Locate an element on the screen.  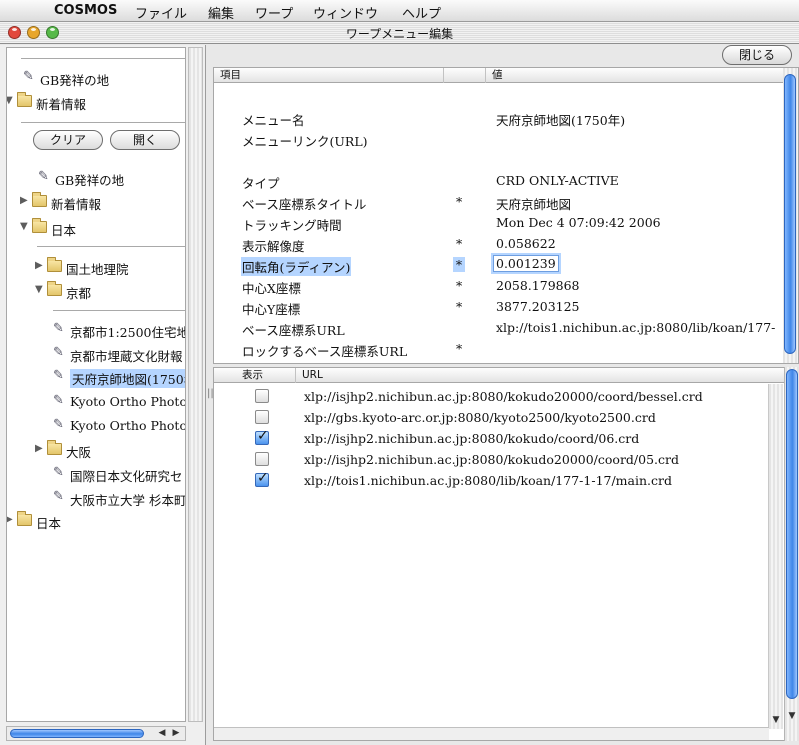
prop-name: 中心X座標 is located at coordinates (271, 288).